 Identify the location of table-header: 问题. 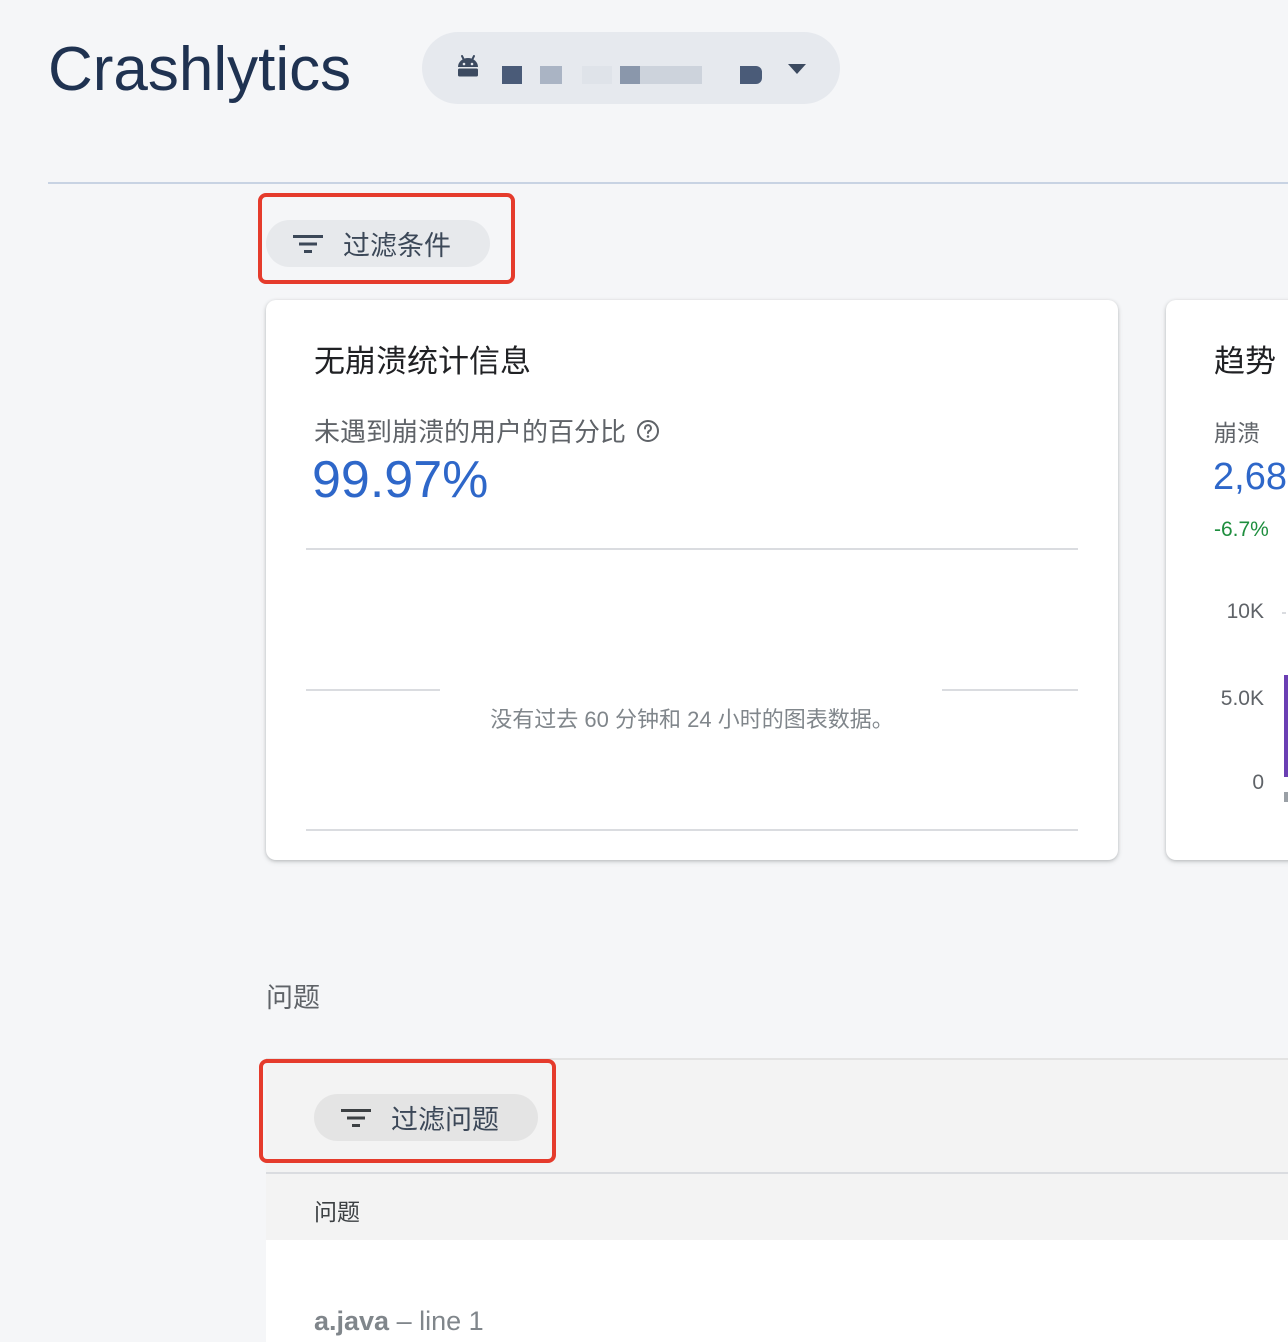
(777, 1207).